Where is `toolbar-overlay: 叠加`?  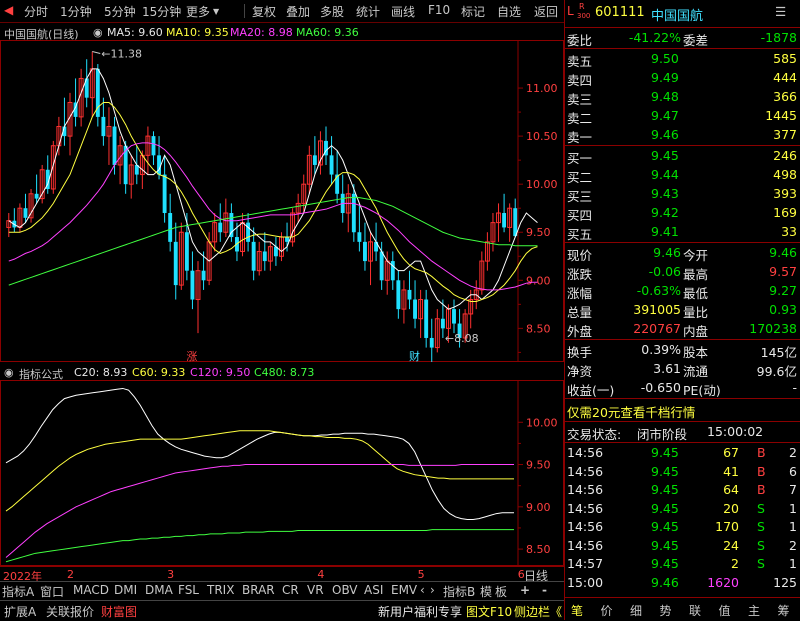 toolbar-overlay: 叠加 is located at coordinates (298, 11).